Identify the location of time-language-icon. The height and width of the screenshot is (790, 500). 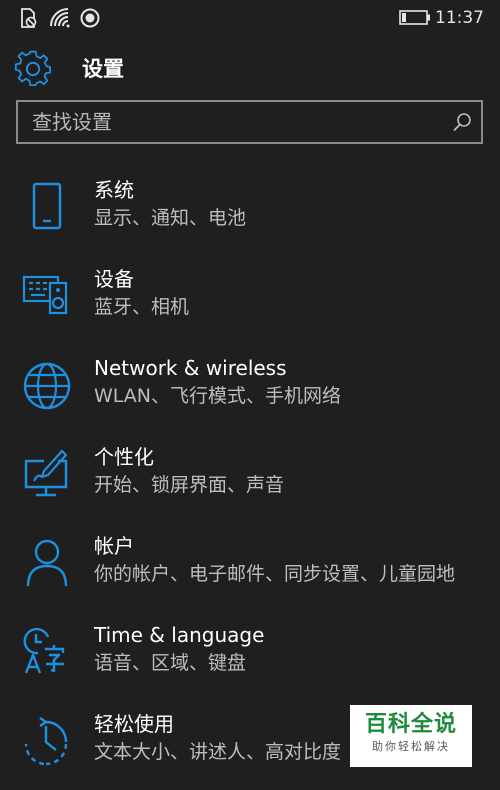
(44, 650).